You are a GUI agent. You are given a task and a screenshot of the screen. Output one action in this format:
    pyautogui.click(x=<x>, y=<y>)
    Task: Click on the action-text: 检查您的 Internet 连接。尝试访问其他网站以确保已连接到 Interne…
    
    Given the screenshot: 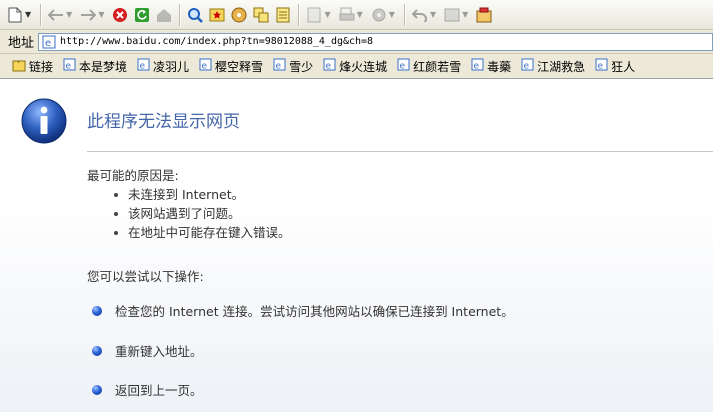 What is the action you would take?
    pyautogui.click(x=314, y=311)
    